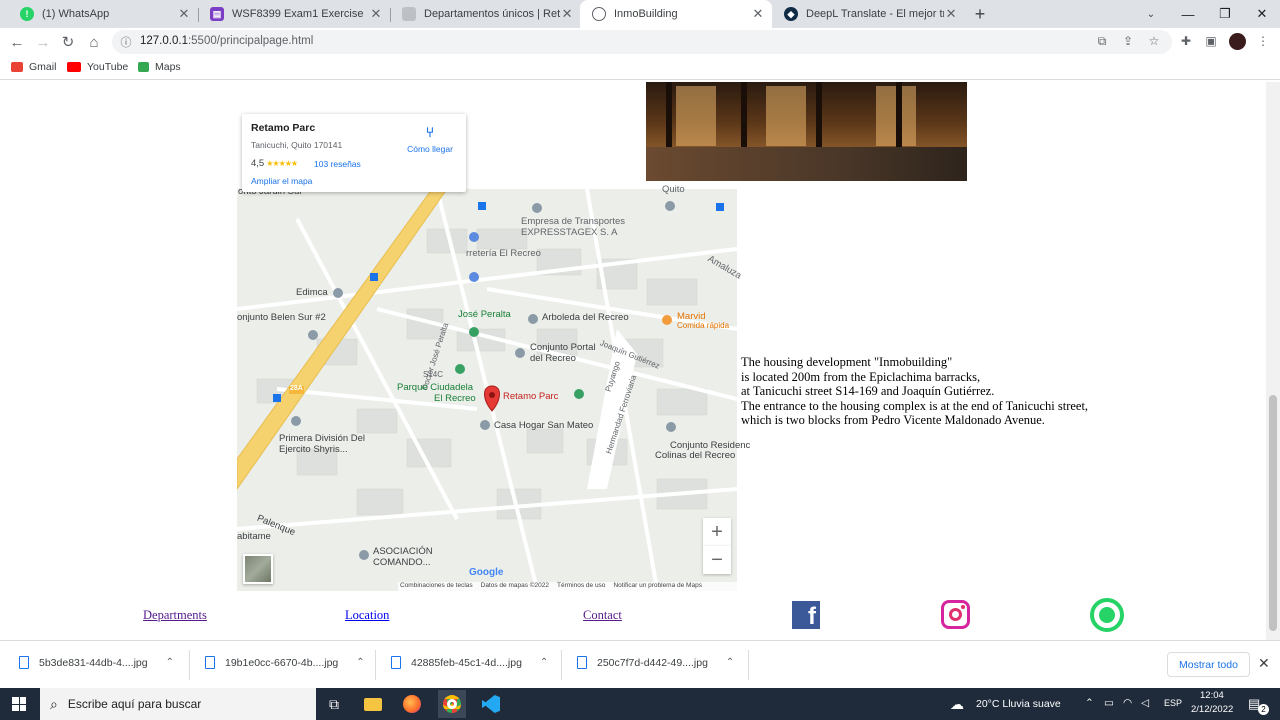  Describe the element at coordinates (94, 42) in the screenshot. I see `home-icon: ⌂` at that location.